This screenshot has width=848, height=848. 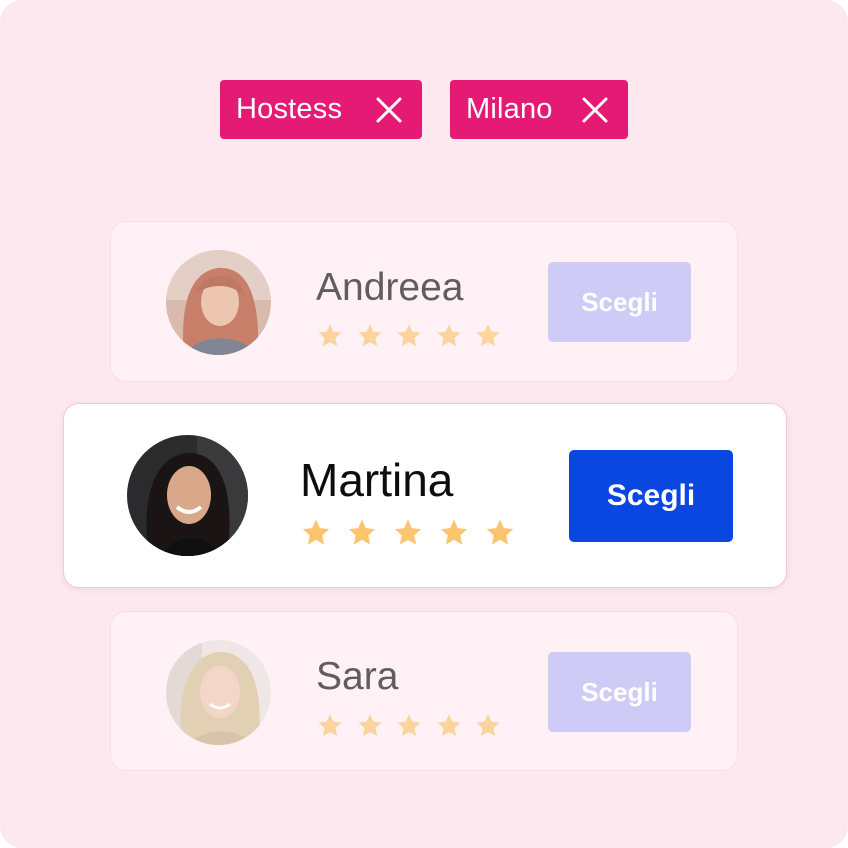 What do you see at coordinates (424, 691) in the screenshot?
I see `candidate-card: Sara Scegli` at bounding box center [424, 691].